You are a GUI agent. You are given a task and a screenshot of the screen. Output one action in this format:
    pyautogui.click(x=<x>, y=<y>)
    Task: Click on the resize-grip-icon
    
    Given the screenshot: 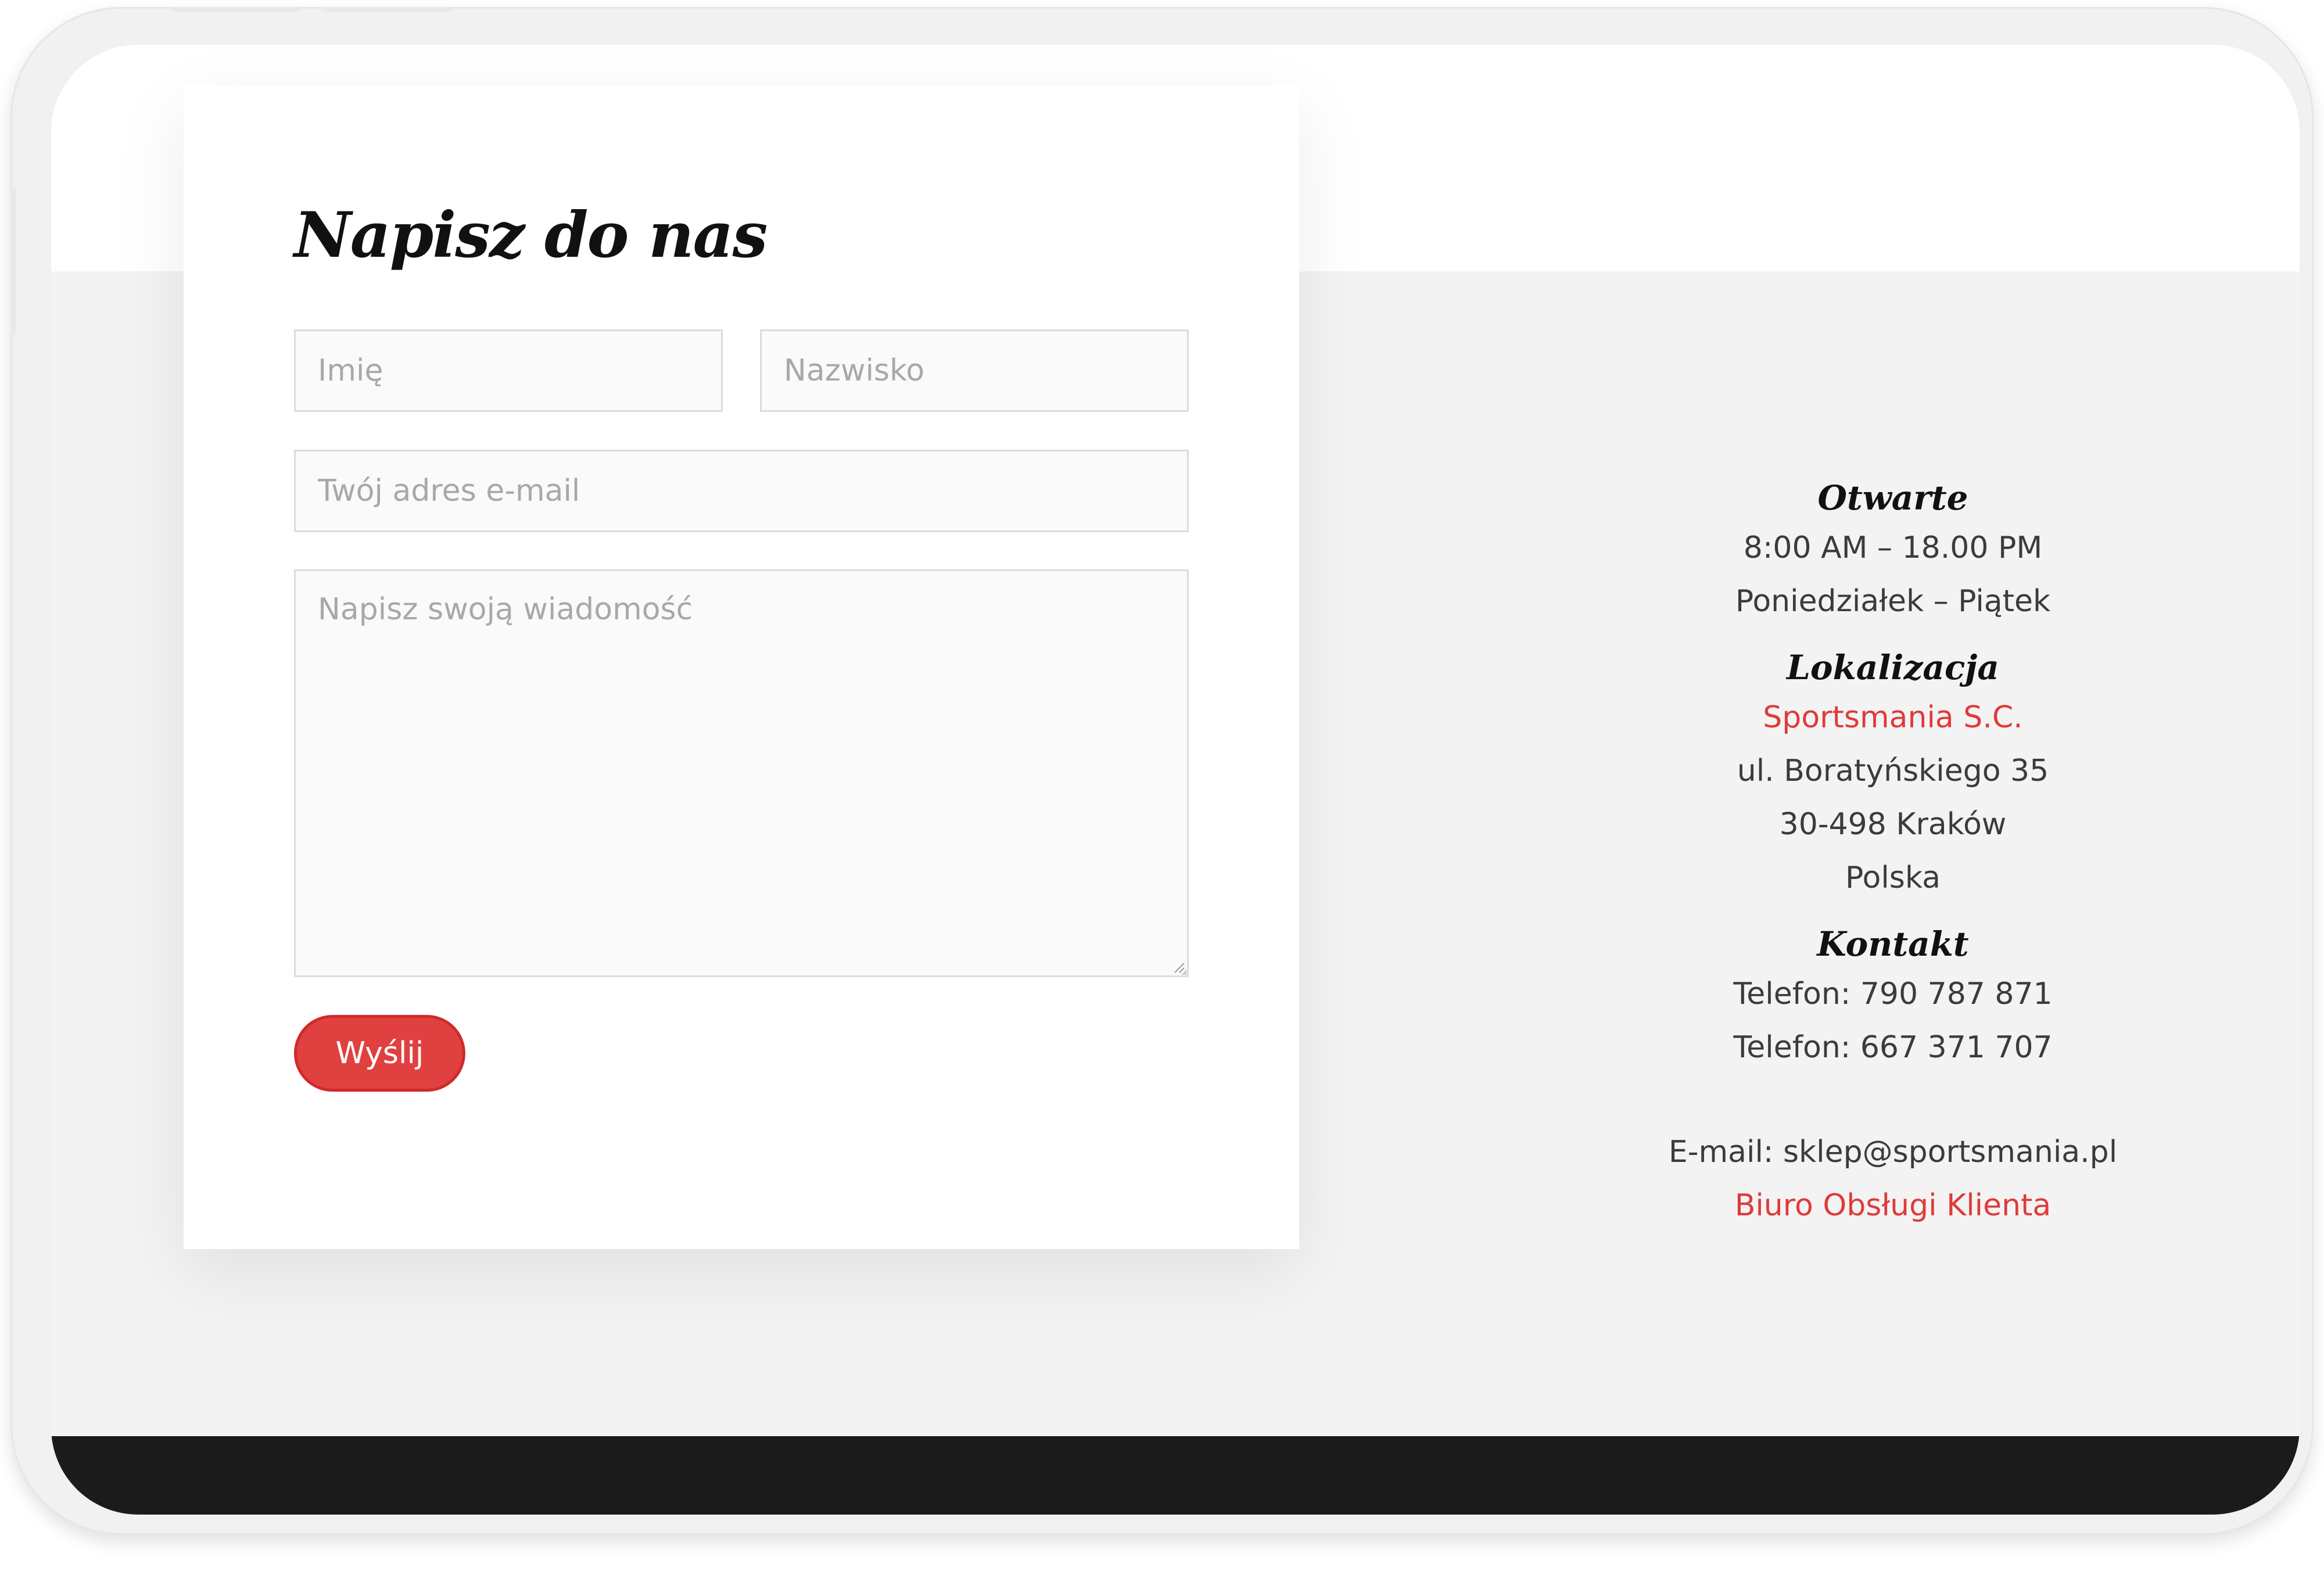 What is the action you would take?
    pyautogui.click(x=1178, y=967)
    